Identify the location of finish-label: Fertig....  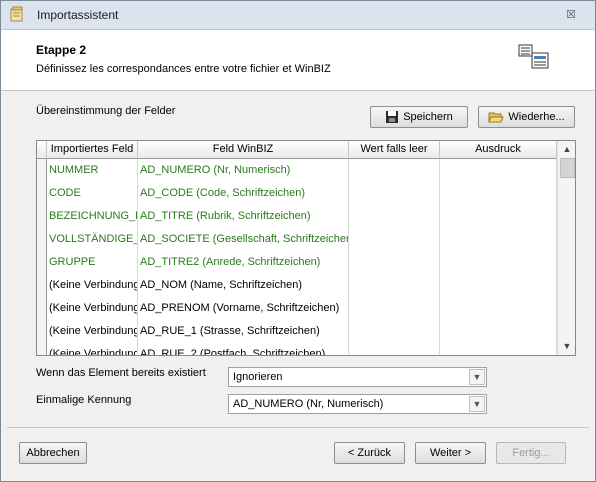
(531, 453).